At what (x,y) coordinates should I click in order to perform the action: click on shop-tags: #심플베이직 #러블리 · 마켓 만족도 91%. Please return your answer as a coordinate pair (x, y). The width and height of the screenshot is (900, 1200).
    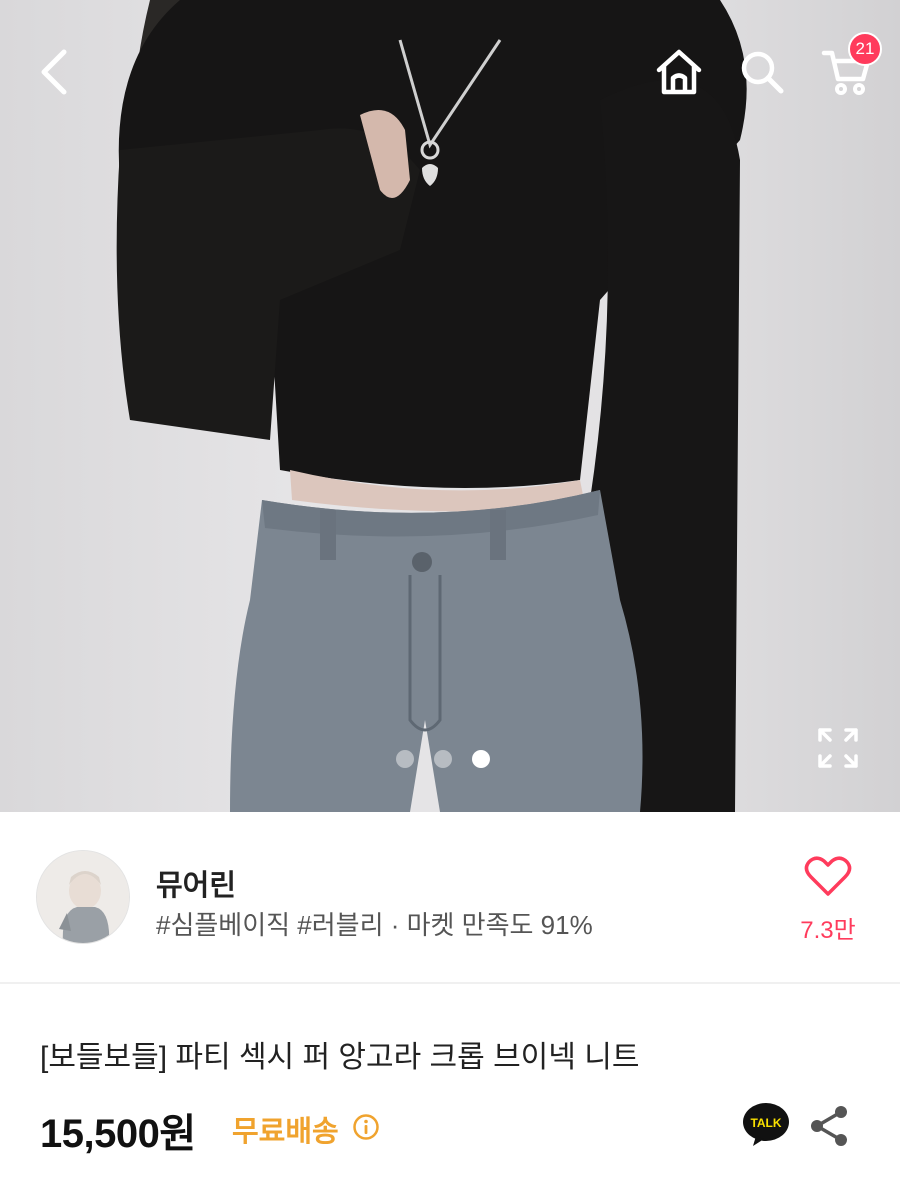
    Looking at the image, I should click on (374, 925).